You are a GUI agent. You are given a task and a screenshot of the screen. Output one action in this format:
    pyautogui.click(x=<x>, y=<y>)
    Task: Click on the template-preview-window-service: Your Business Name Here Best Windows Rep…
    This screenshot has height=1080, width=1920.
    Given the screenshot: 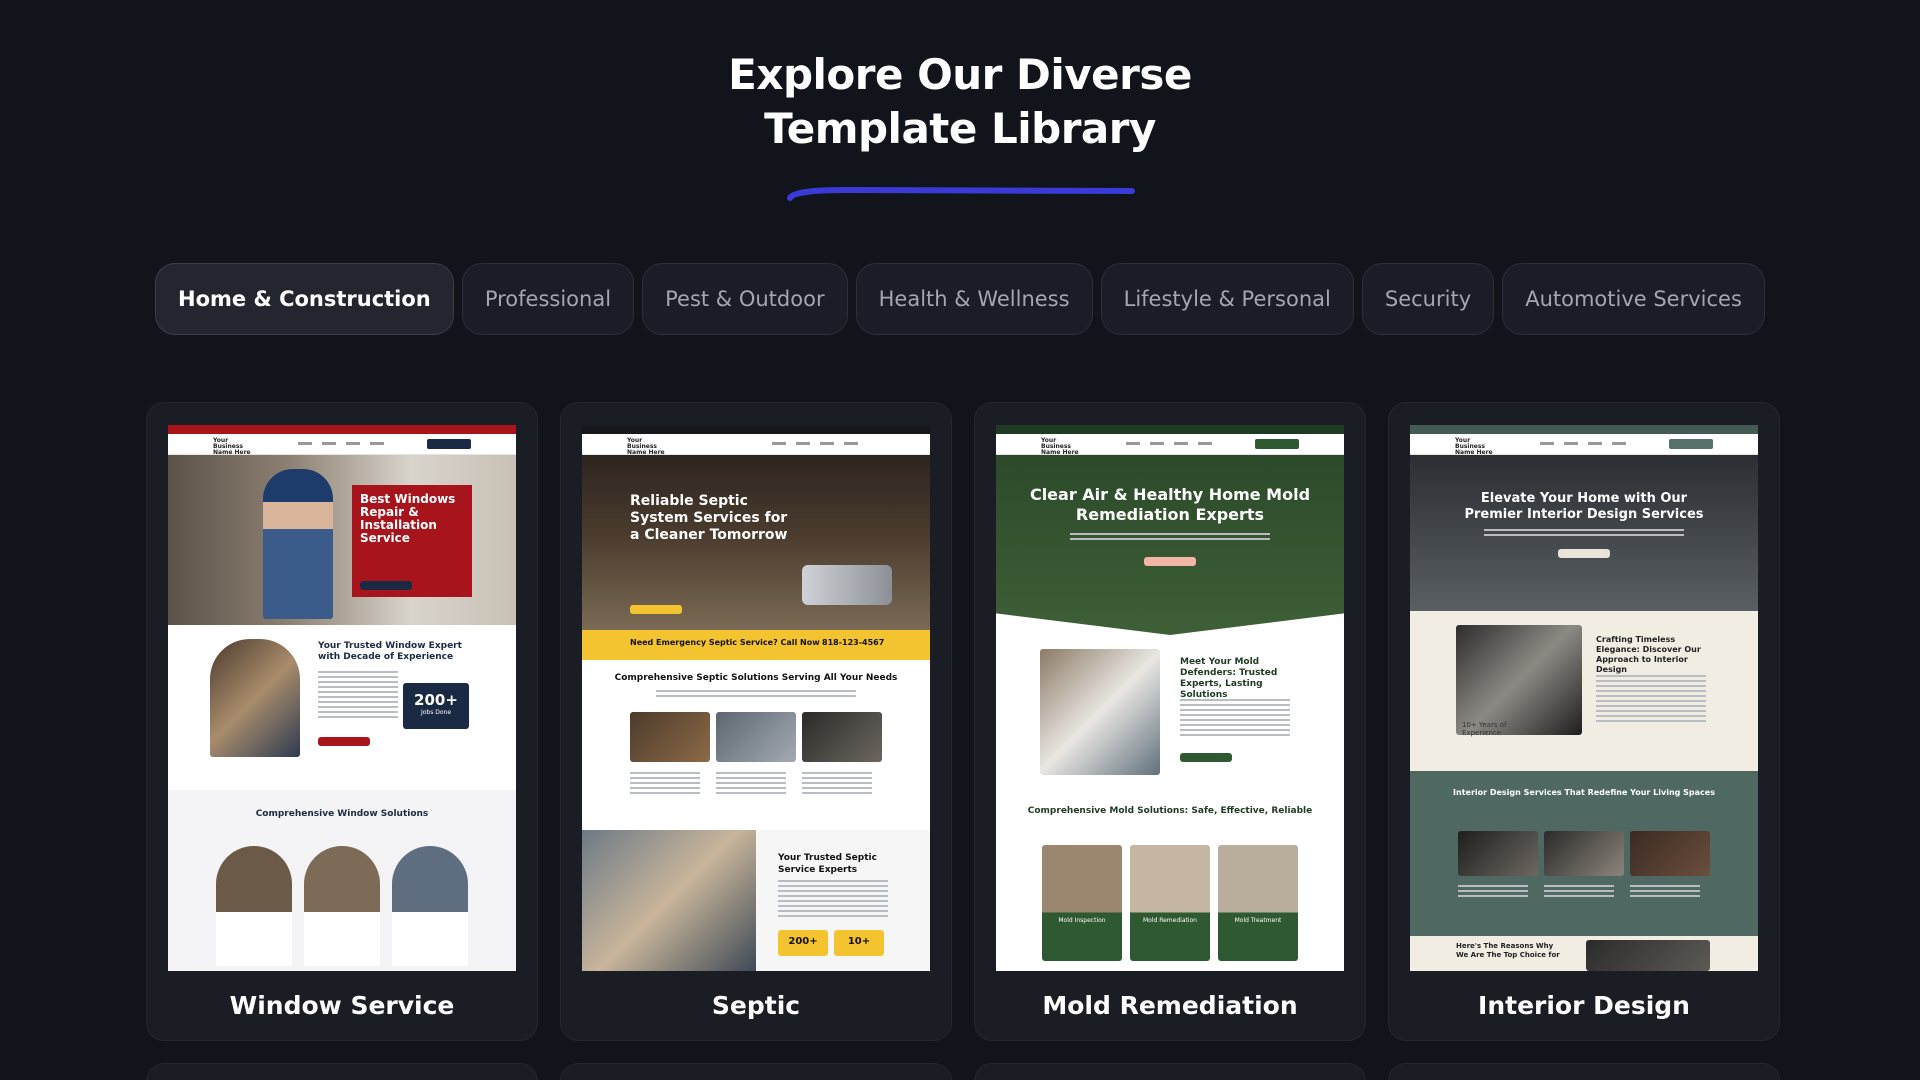 What is the action you would take?
    pyautogui.click(x=342, y=698)
    